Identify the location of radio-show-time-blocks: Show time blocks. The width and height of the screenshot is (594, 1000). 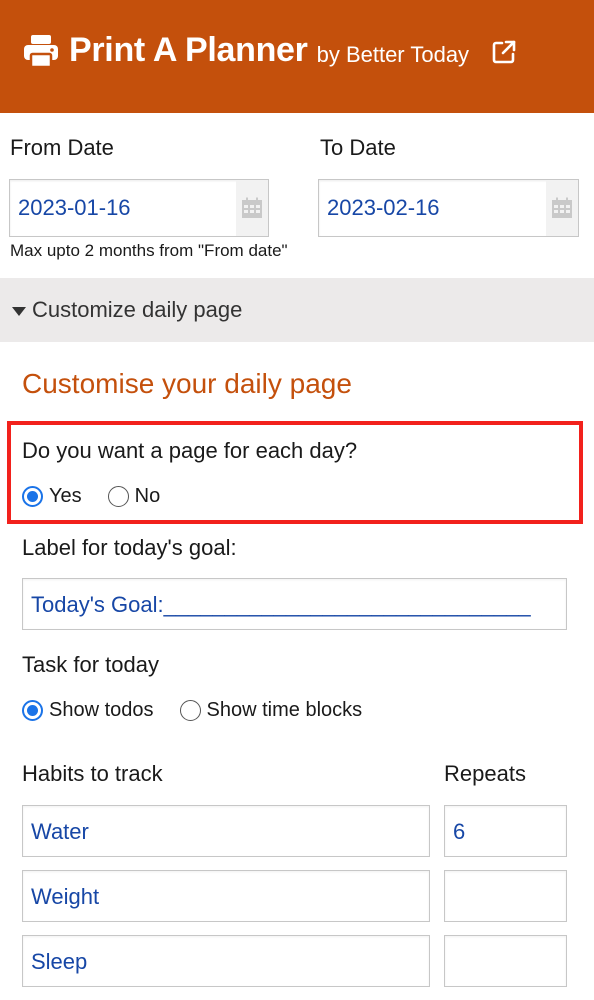
(271, 710).